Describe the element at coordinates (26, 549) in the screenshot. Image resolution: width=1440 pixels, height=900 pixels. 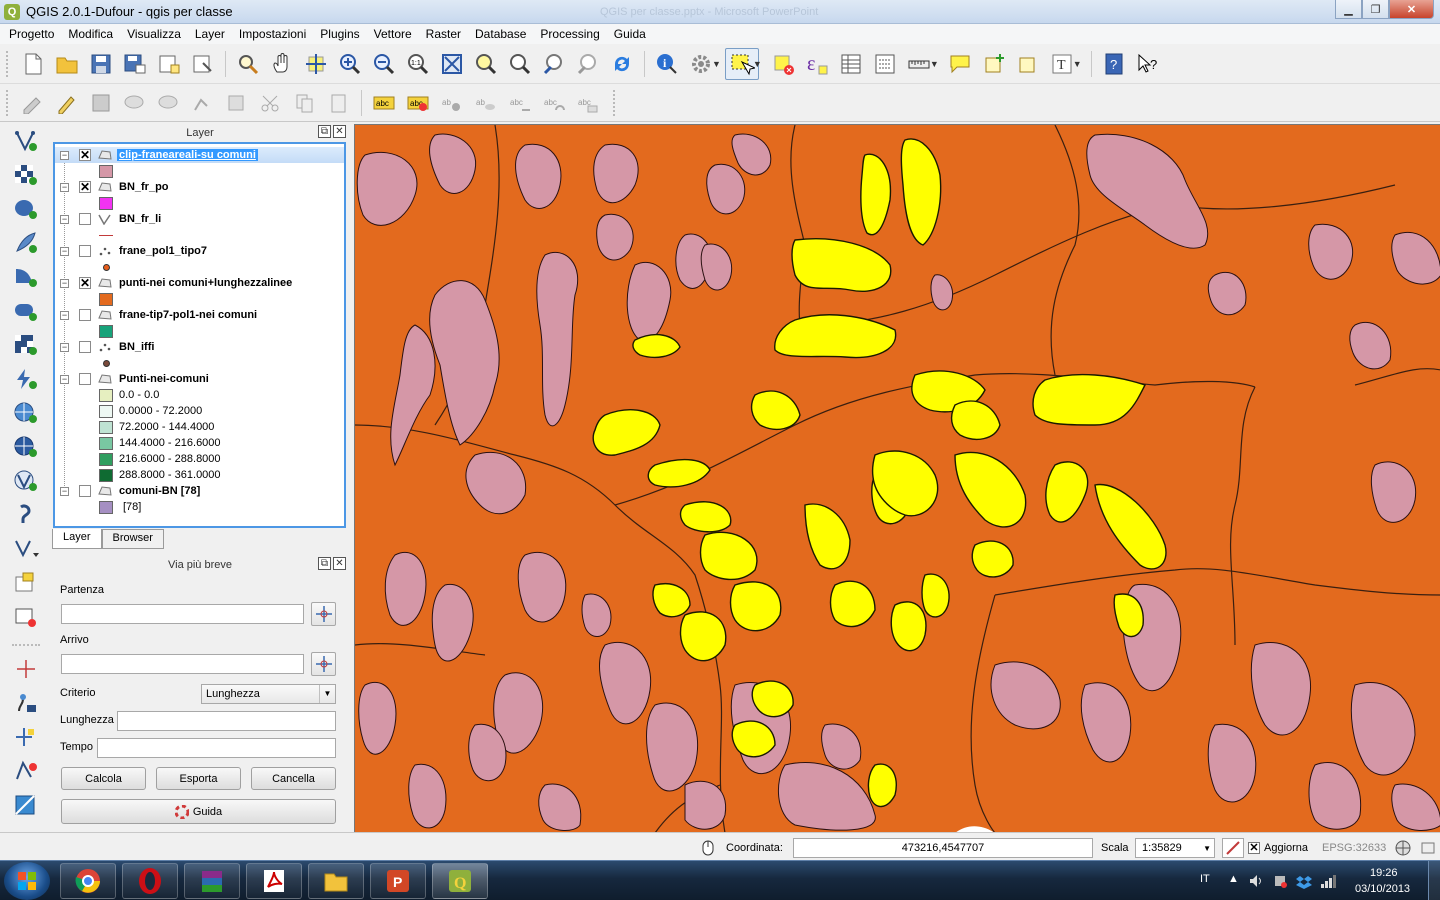
I see `new-shapefile-button` at that location.